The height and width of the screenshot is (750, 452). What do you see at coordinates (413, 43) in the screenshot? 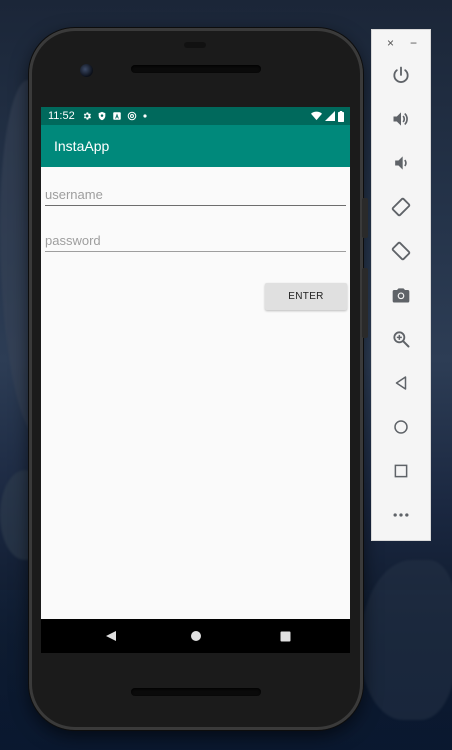
I see `minimize-icon: −` at bounding box center [413, 43].